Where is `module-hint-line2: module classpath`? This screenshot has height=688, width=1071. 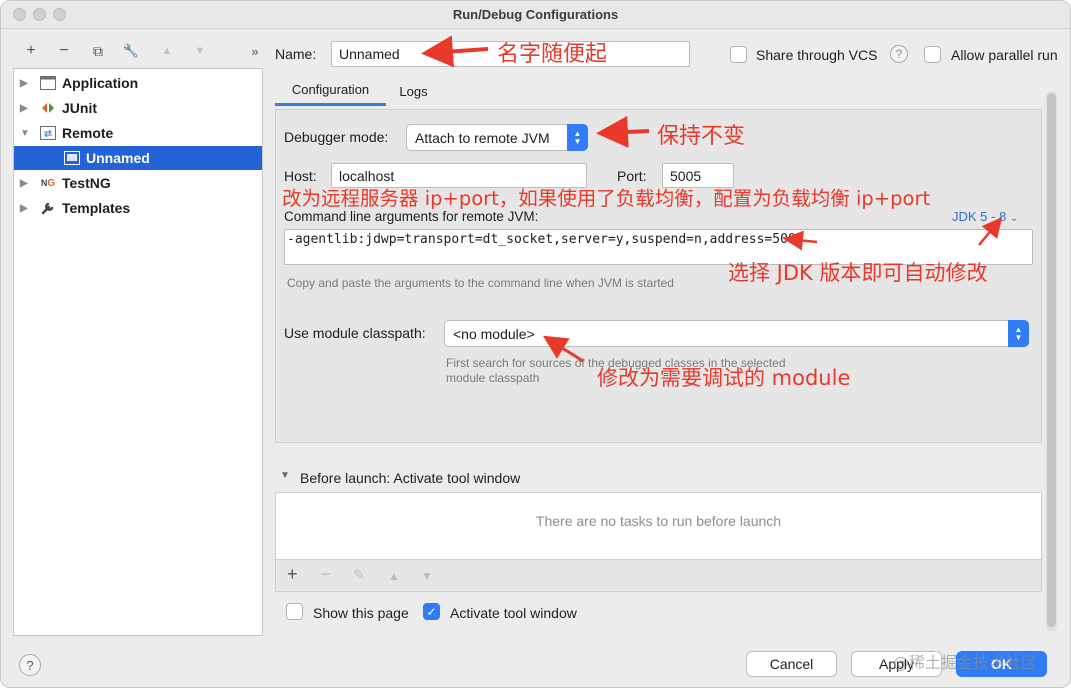
module-hint-line2: module classpath is located at coordinates (493, 378).